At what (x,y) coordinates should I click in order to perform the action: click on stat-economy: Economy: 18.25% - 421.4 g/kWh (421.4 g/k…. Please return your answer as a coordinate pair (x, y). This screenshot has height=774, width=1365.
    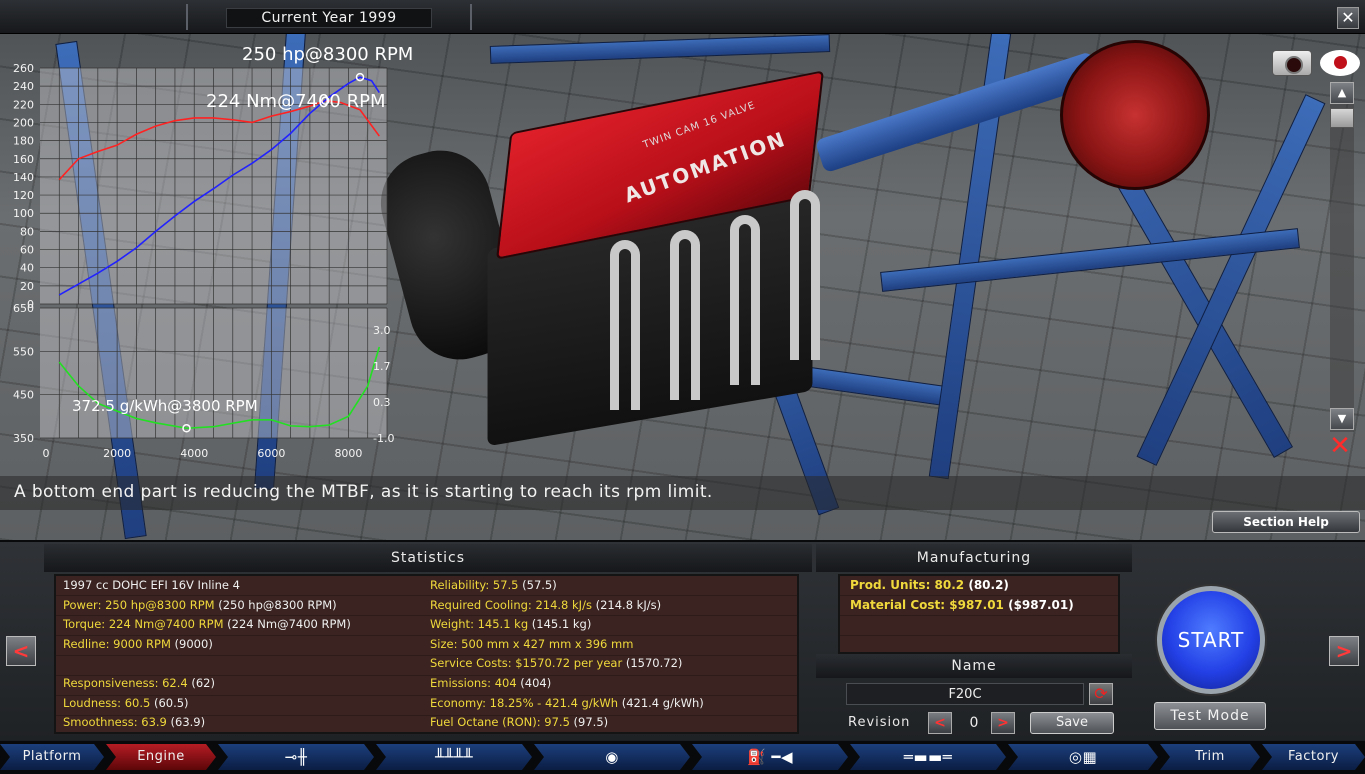
    Looking at the image, I should click on (567, 703).